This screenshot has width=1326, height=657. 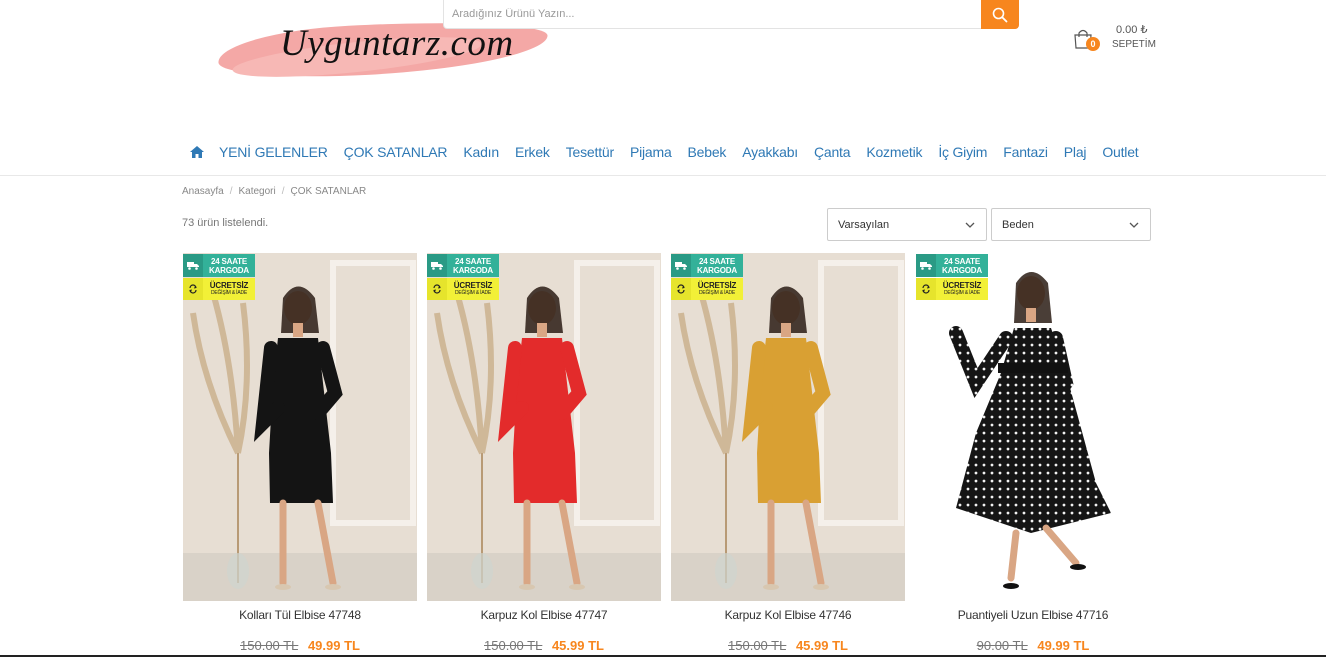 I want to click on breadcrumb-category: Kategori, so click(x=256, y=191).